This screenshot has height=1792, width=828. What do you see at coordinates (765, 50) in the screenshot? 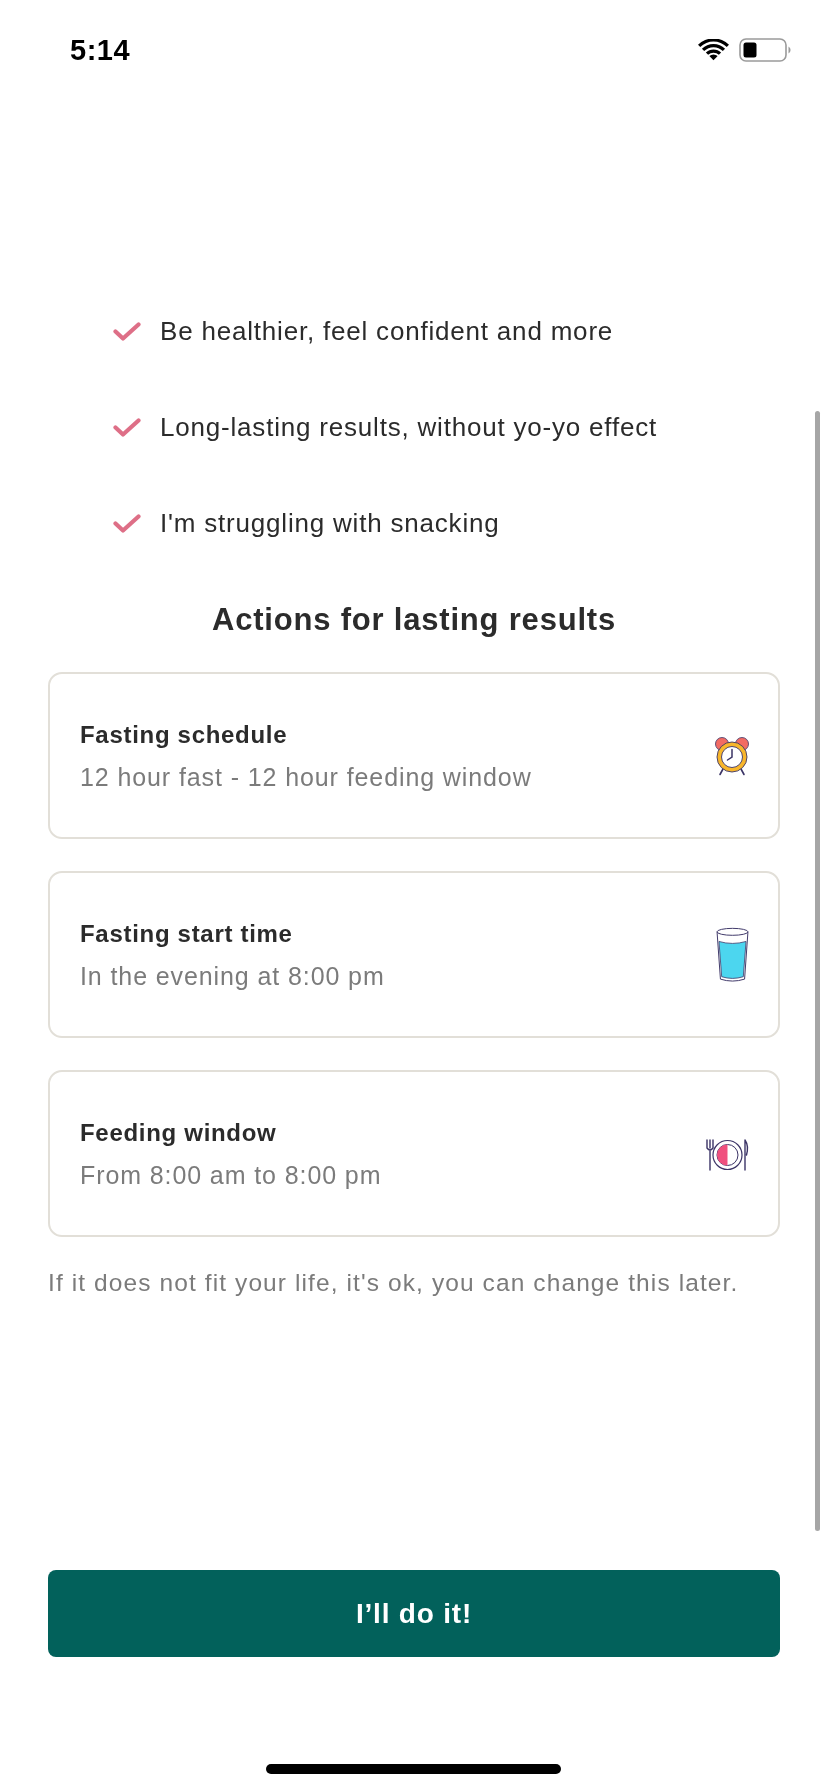
I see `battery-icon` at bounding box center [765, 50].